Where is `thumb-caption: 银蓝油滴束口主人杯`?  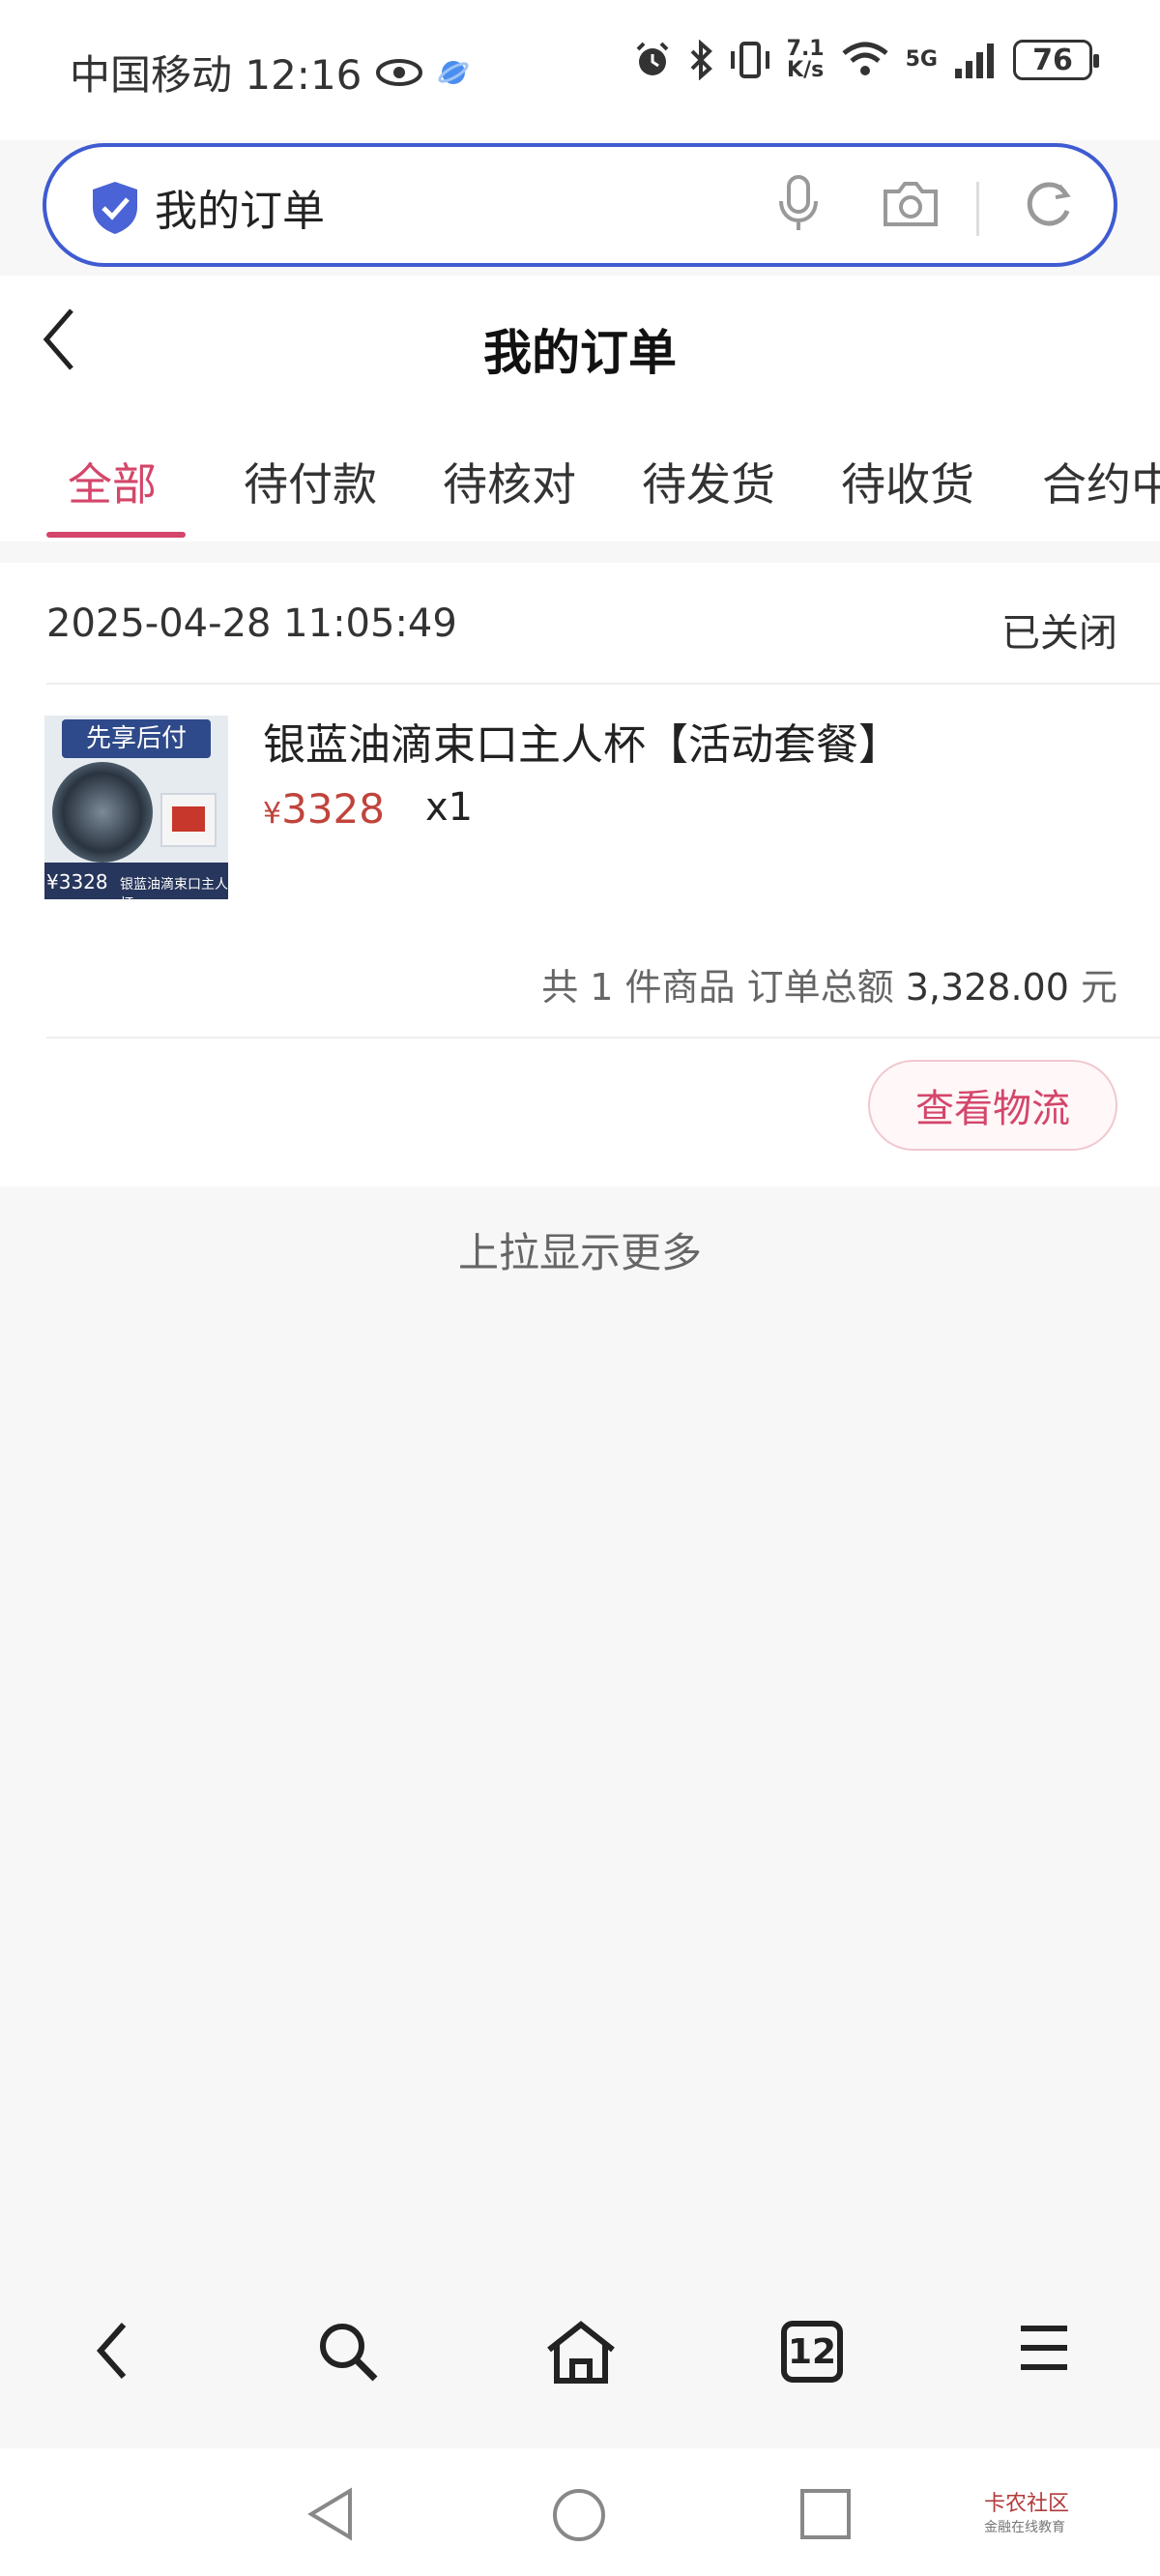 thumb-caption: 银蓝油滴束口主人杯 is located at coordinates (174, 888).